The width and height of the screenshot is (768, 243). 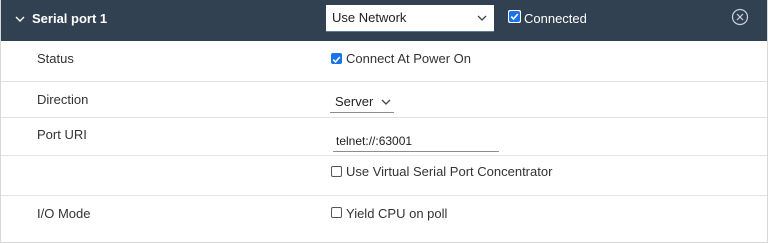 I want to click on vspc-label: Use Virtual Serial Port Concentrator, so click(x=449, y=171).